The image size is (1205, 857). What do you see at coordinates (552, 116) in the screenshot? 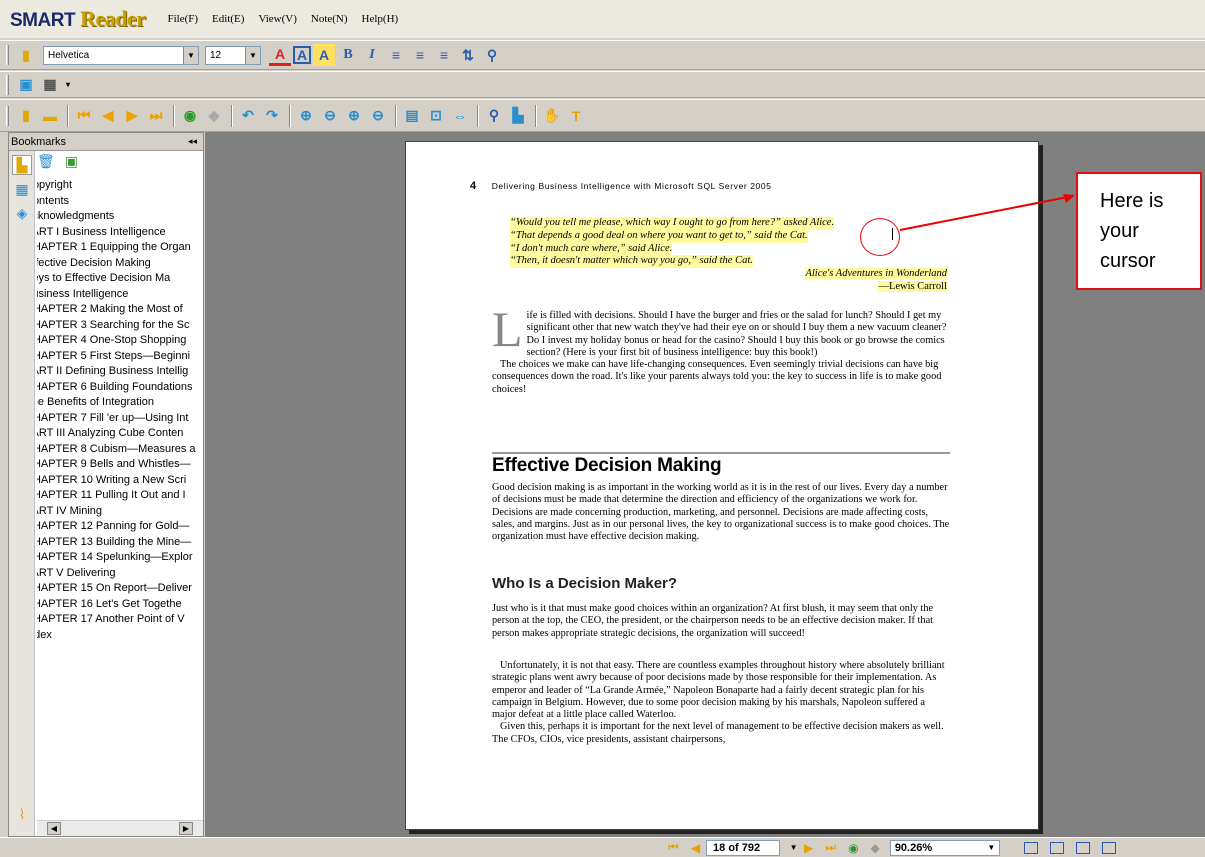
I see `hand-tool-icon: ✋` at bounding box center [552, 116].